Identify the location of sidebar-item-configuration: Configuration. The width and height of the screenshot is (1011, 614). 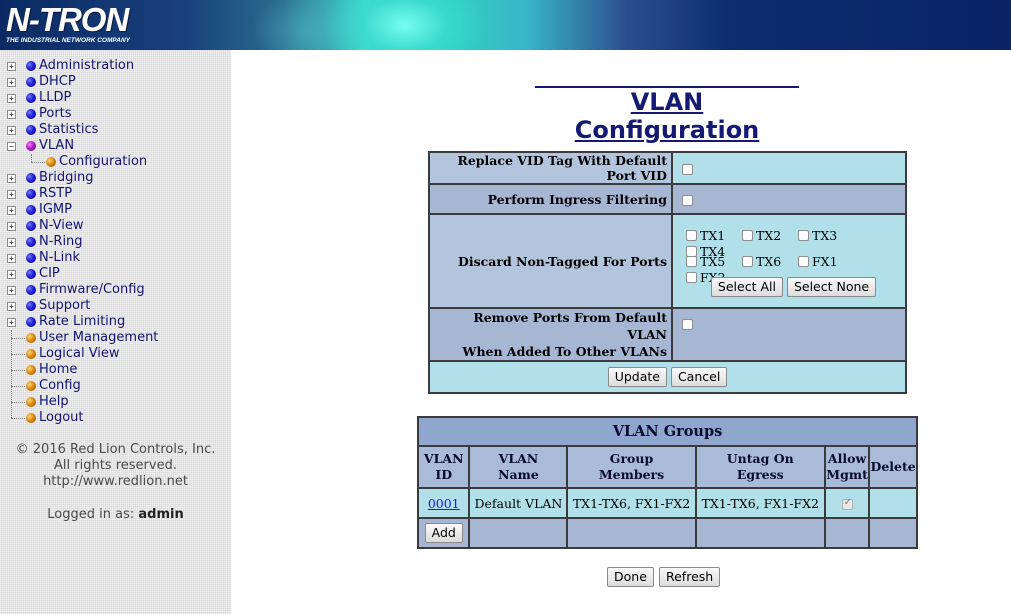
(115, 162).